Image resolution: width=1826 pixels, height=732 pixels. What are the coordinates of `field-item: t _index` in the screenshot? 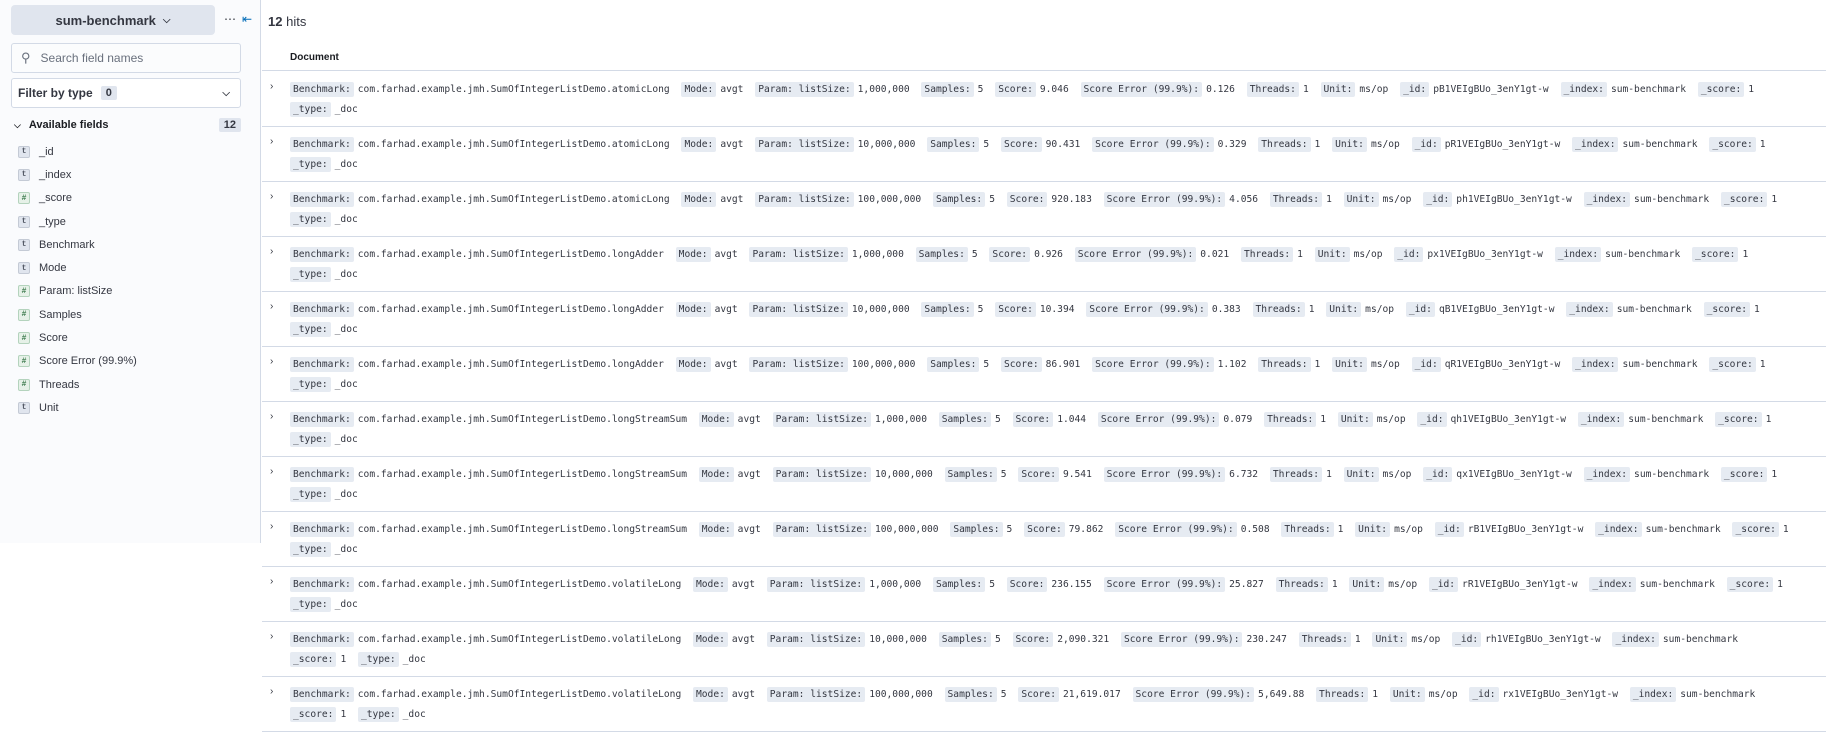 It's located at (128, 174).